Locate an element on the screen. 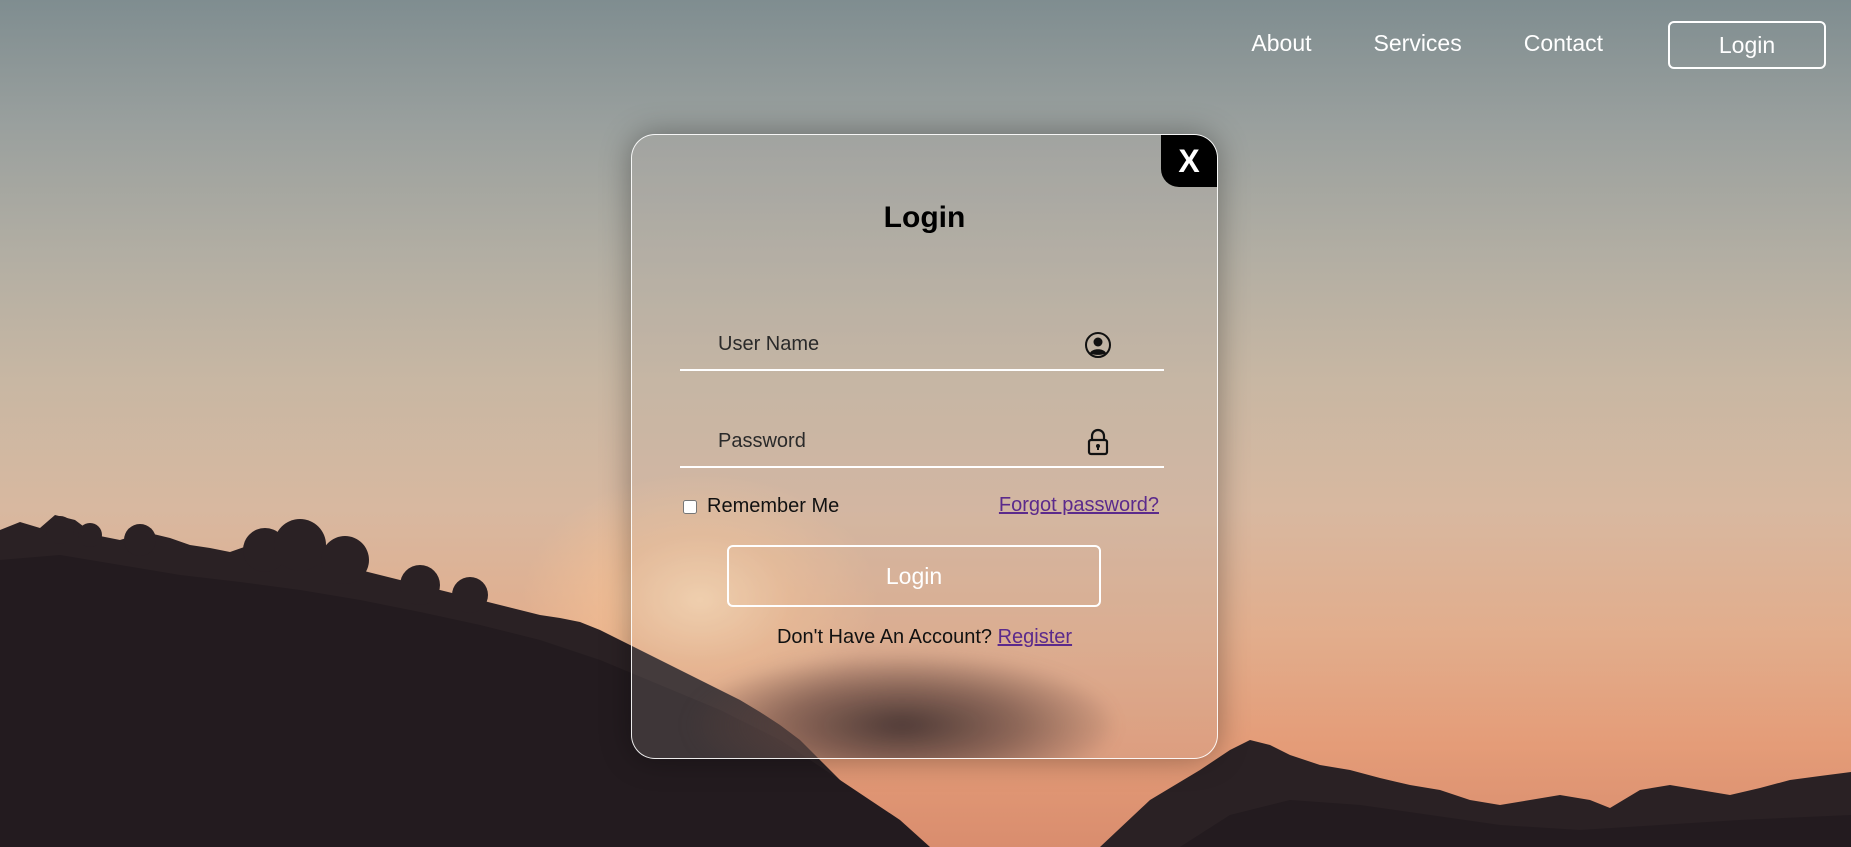 This screenshot has height=847, width=1851. remember-me: Remember Me is located at coordinates (761, 506).